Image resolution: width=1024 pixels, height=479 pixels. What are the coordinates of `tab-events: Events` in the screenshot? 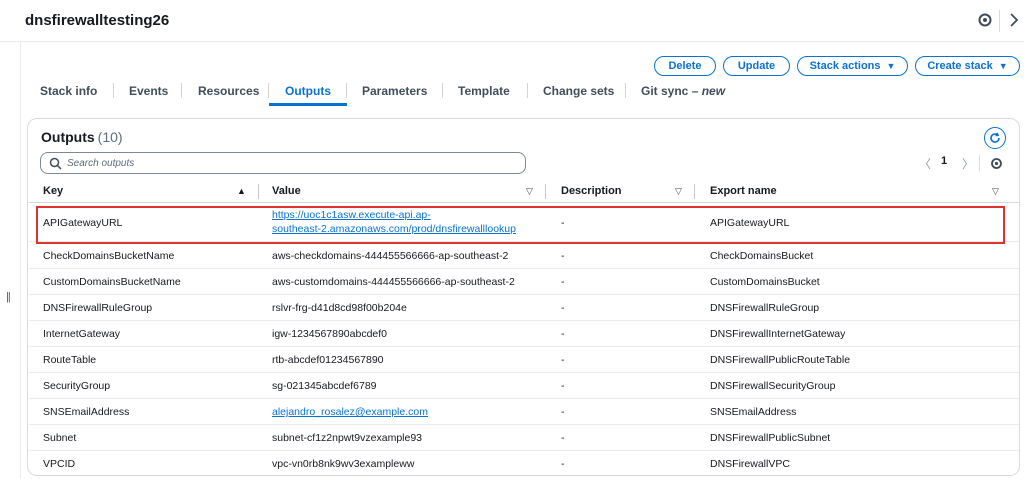 It's located at (148, 91).